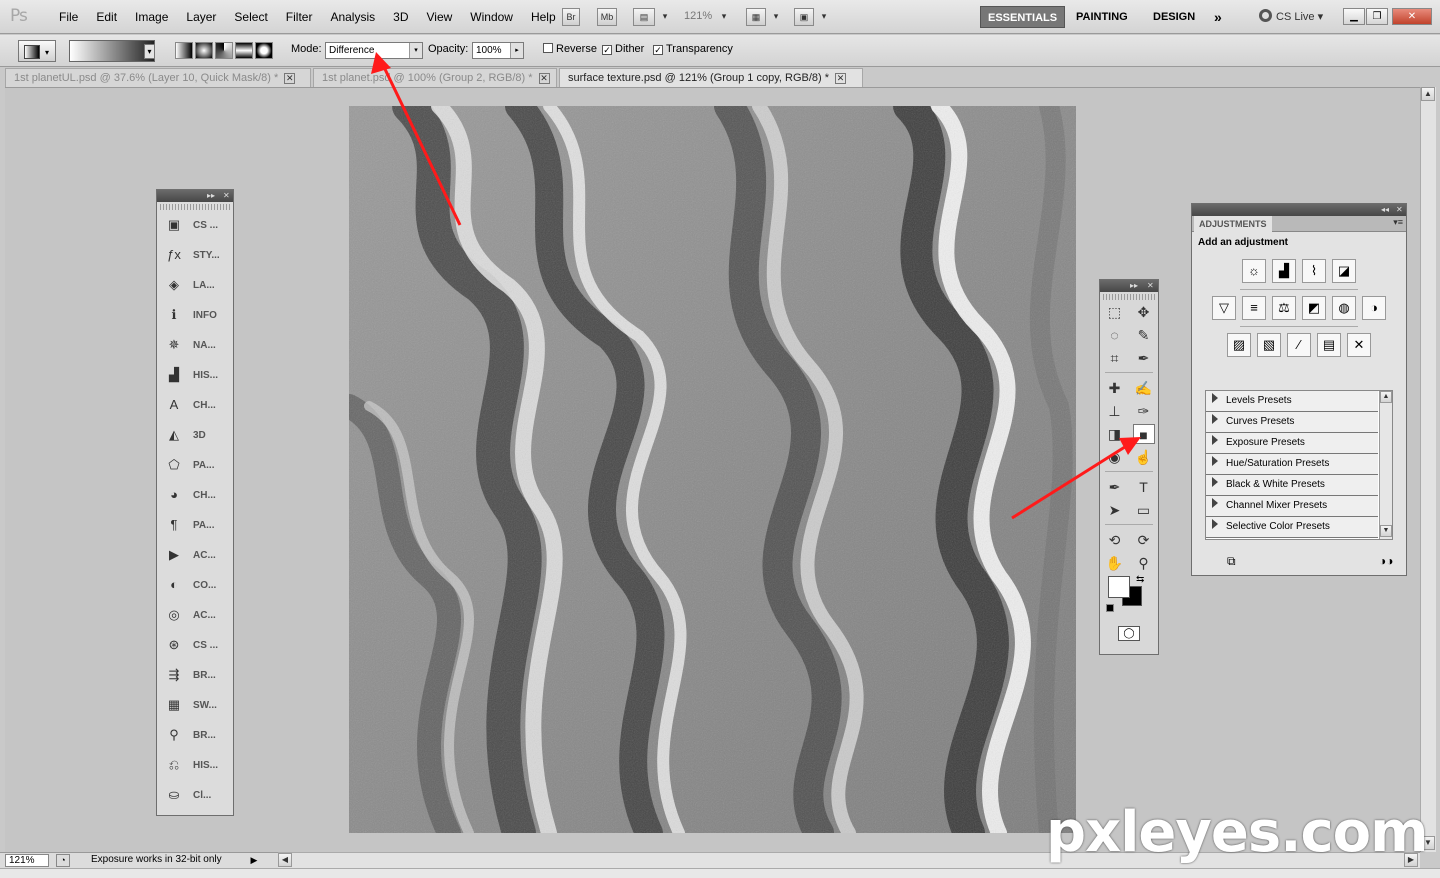 This screenshot has height=878, width=1440. Describe the element at coordinates (1115, 510) in the screenshot. I see `path-select-tool-icon: ➤` at that location.